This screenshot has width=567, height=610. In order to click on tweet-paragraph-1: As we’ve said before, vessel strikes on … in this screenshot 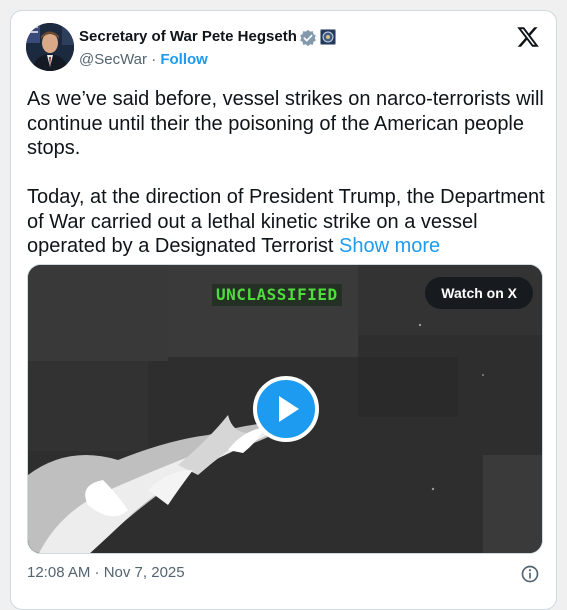, I will do `click(285, 123)`.